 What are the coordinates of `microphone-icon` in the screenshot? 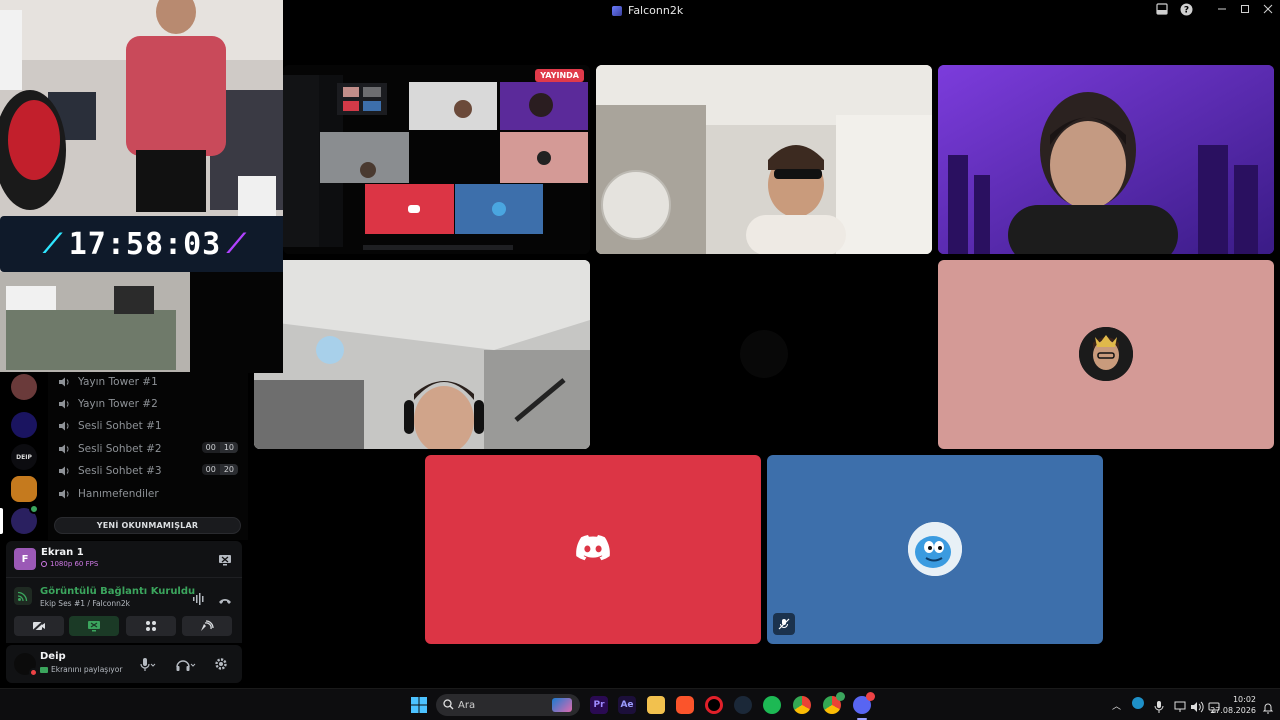 It's located at (148, 666).